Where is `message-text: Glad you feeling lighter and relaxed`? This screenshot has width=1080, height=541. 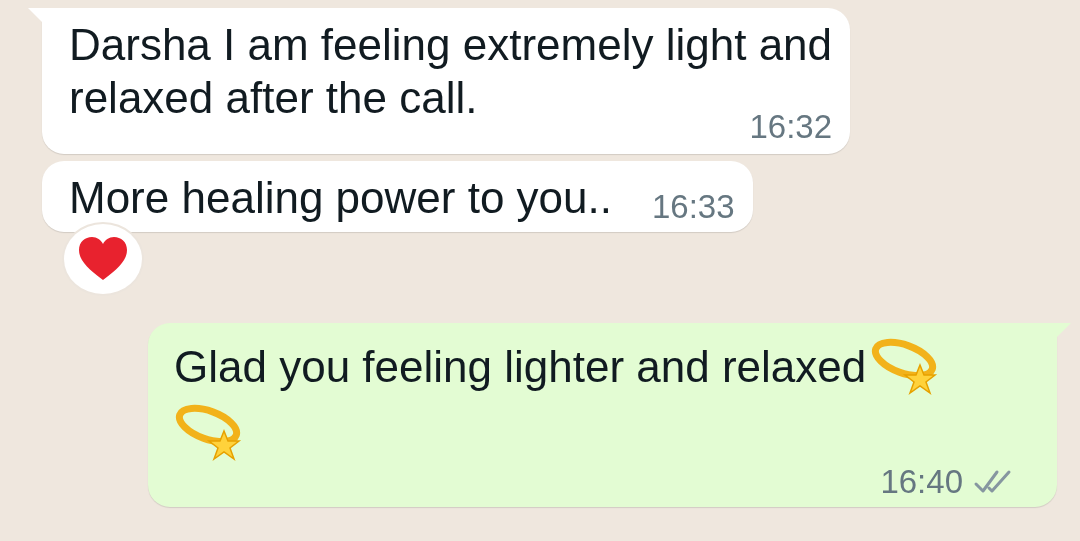
message-text: Glad you feeling lighter and relaxed is located at coordinates (520, 366).